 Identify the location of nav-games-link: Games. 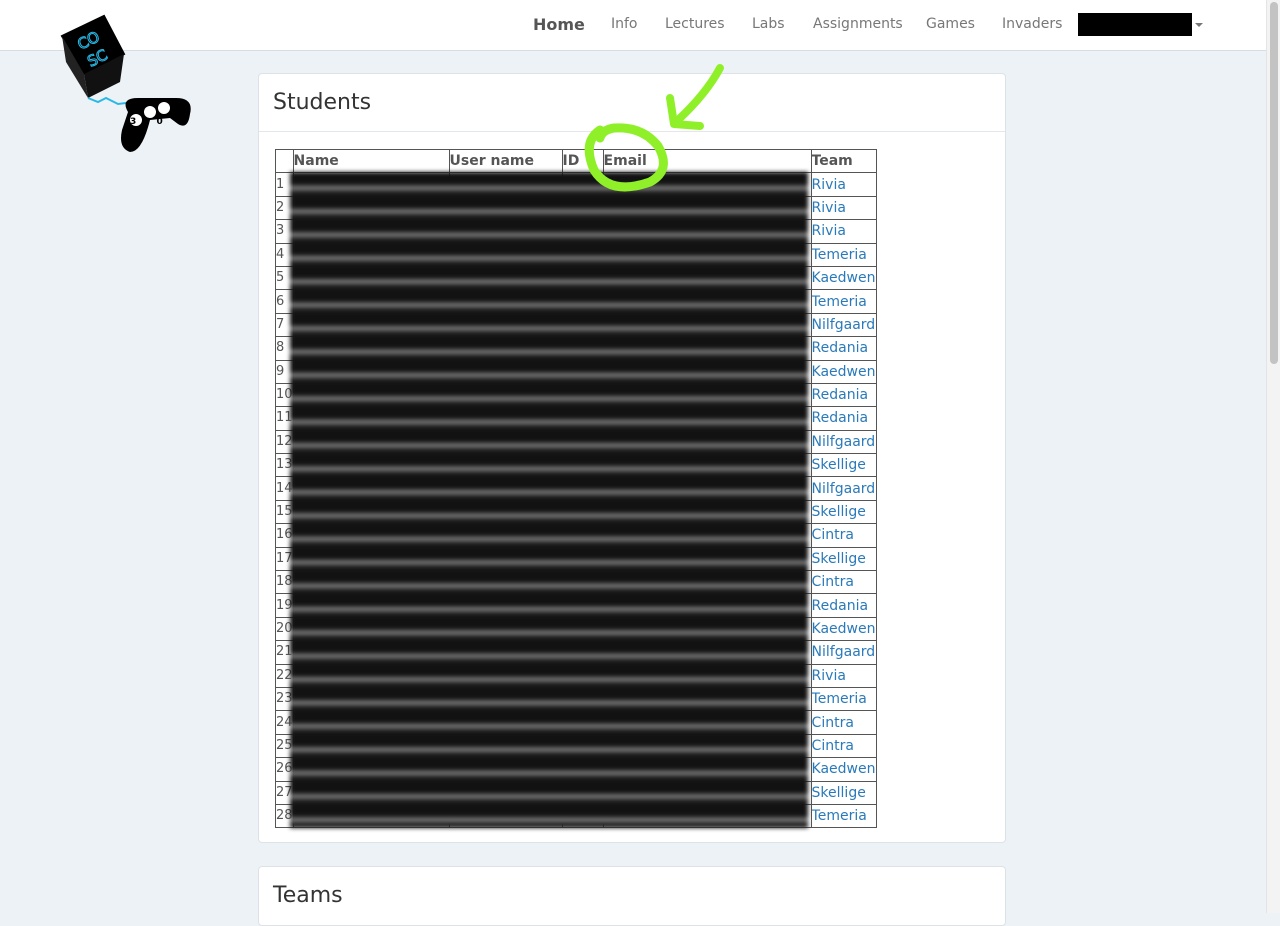
(950, 24).